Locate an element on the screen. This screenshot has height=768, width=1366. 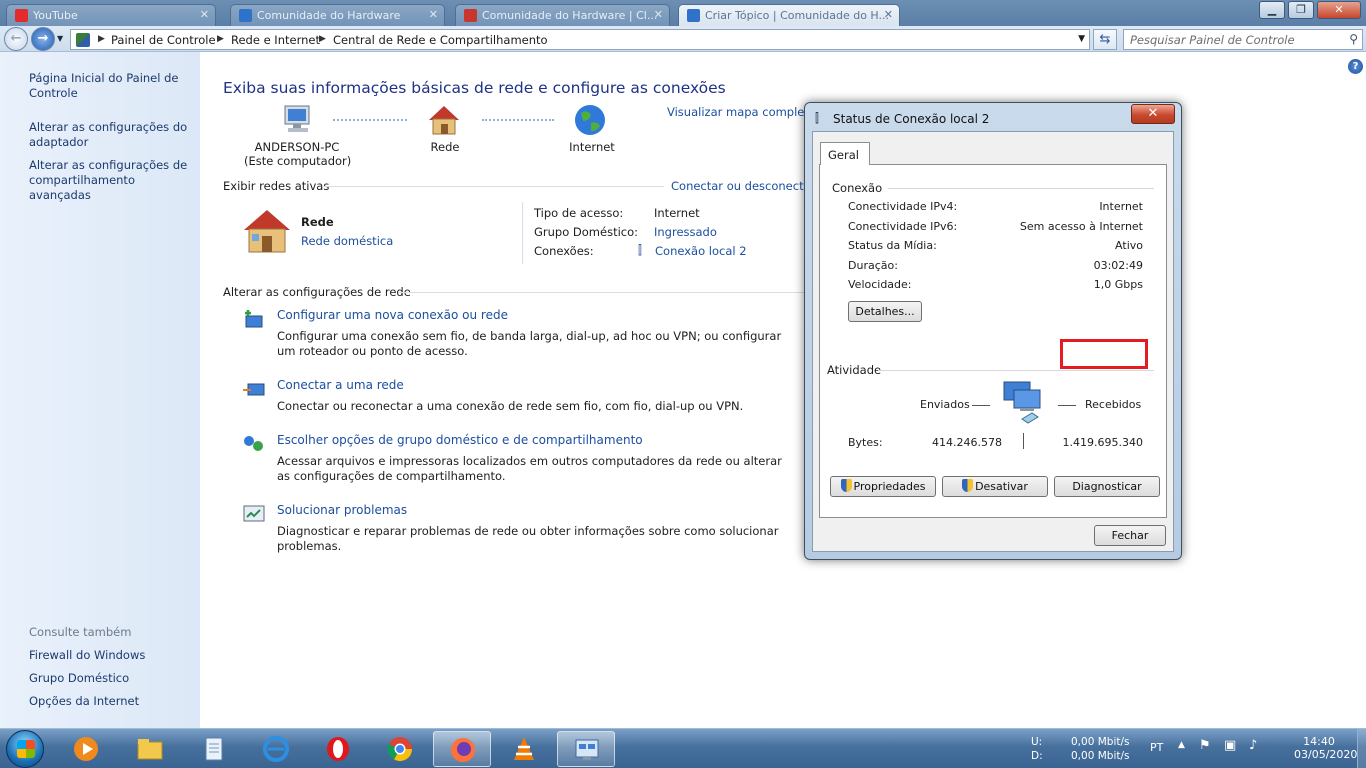
task-new-connection-link: Configurar uma nova conexão ou rede is located at coordinates (392, 315).